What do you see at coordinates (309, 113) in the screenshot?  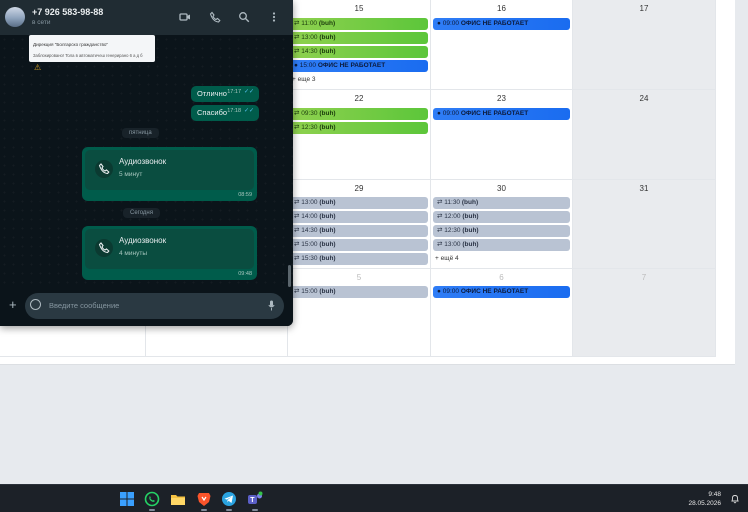 I see `event-time: 09:30` at bounding box center [309, 113].